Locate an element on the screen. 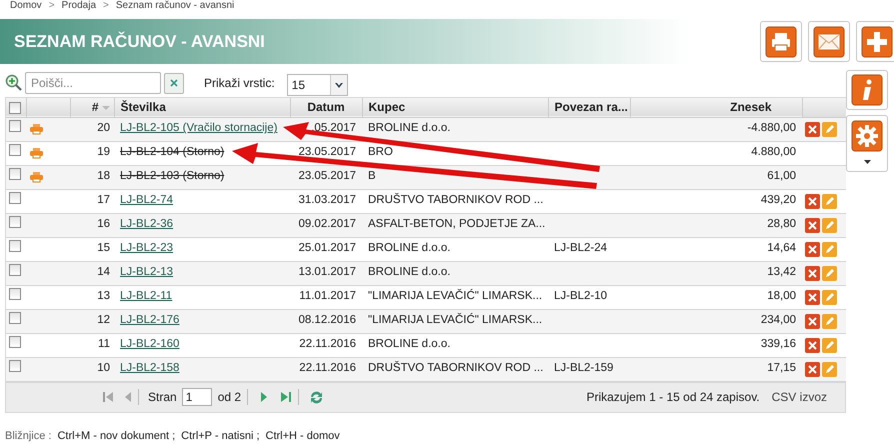 This screenshot has width=894, height=445. page-count: od 2 is located at coordinates (230, 397).